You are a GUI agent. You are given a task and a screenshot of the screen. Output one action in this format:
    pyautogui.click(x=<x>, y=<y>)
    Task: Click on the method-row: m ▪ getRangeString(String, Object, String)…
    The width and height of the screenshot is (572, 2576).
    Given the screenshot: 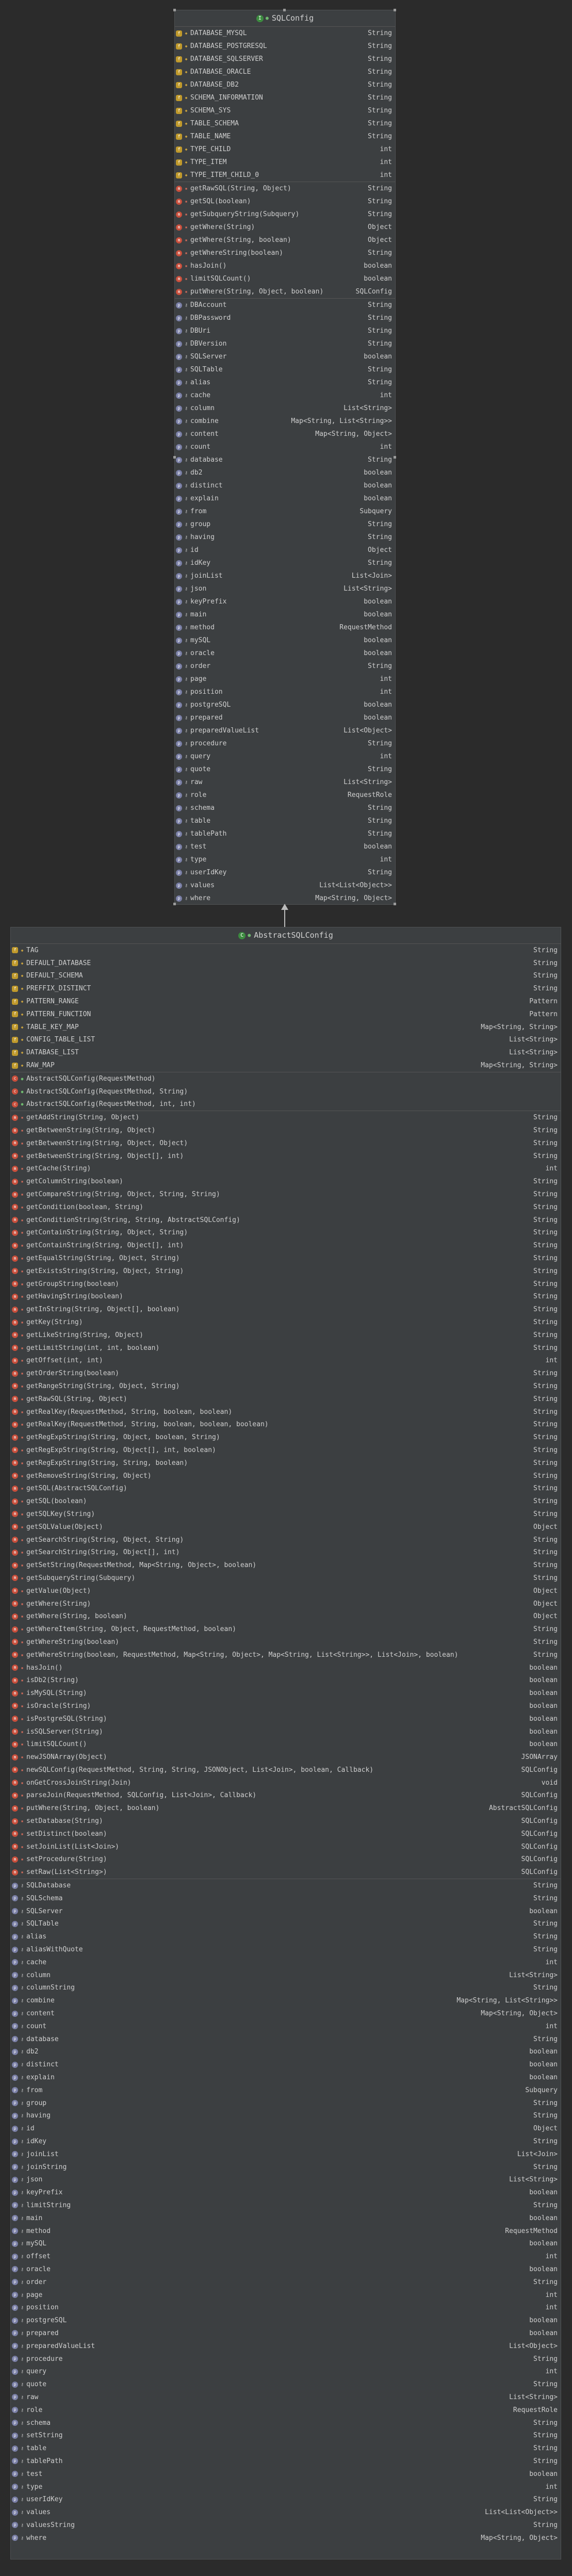 What is the action you would take?
    pyautogui.click(x=286, y=1387)
    